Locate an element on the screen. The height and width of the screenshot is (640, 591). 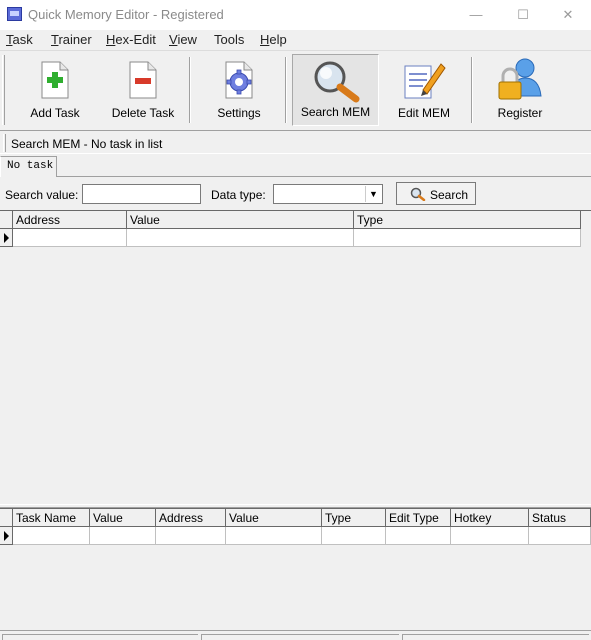
tab-no-task: No task is located at coordinates (28, 166).